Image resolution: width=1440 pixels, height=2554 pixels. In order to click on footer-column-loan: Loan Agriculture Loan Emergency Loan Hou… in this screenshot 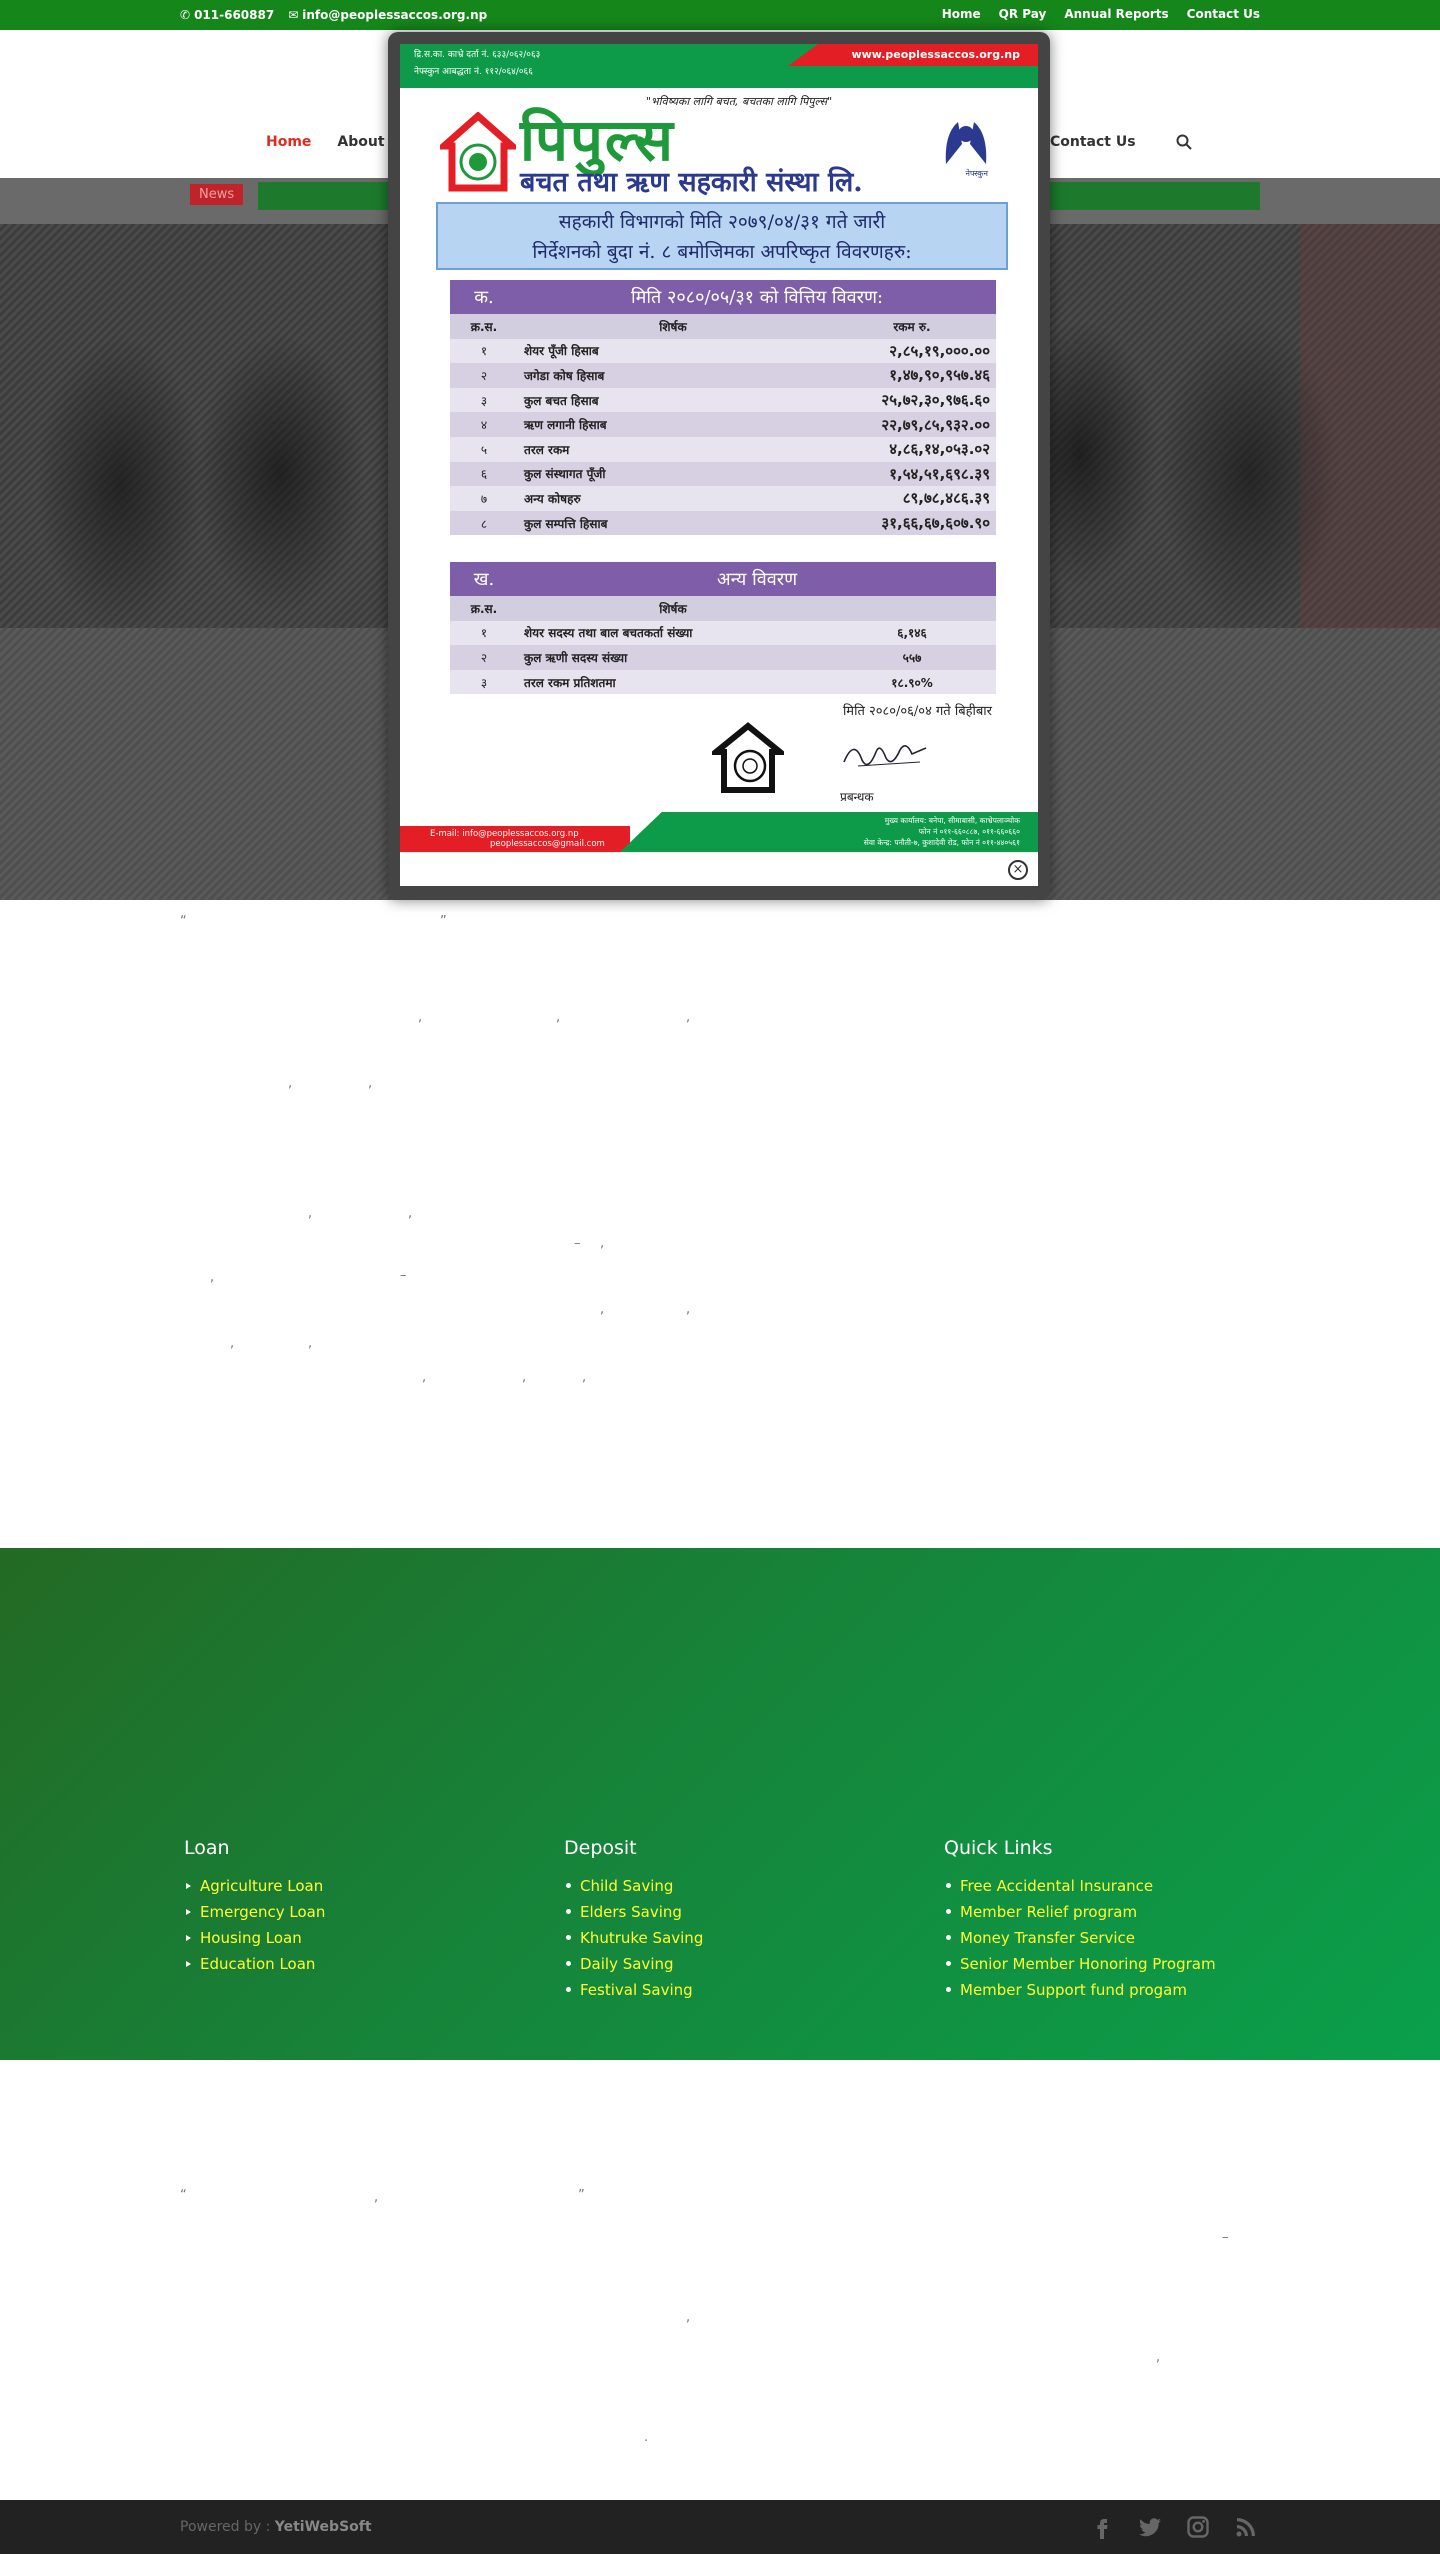, I will do `click(254, 1907)`.